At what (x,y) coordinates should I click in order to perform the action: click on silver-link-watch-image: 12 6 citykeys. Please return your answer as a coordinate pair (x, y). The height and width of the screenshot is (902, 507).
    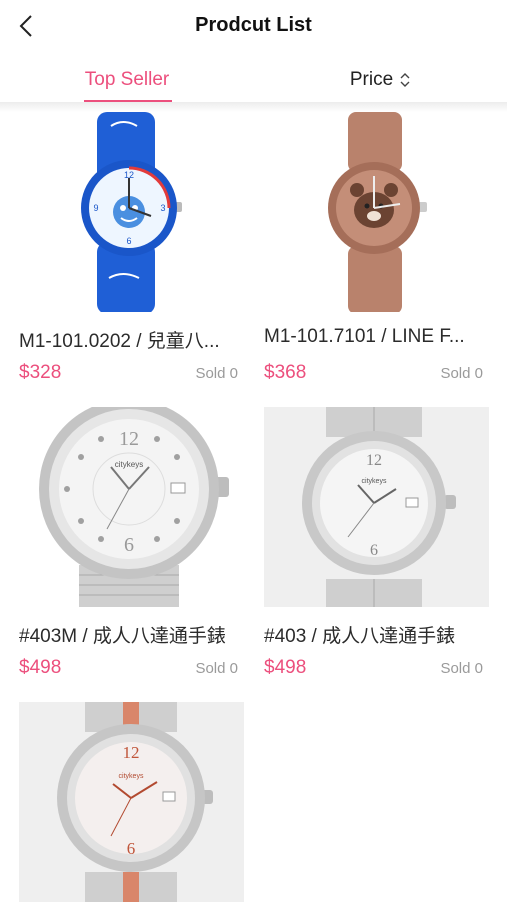
    Looking at the image, I should click on (379, 507).